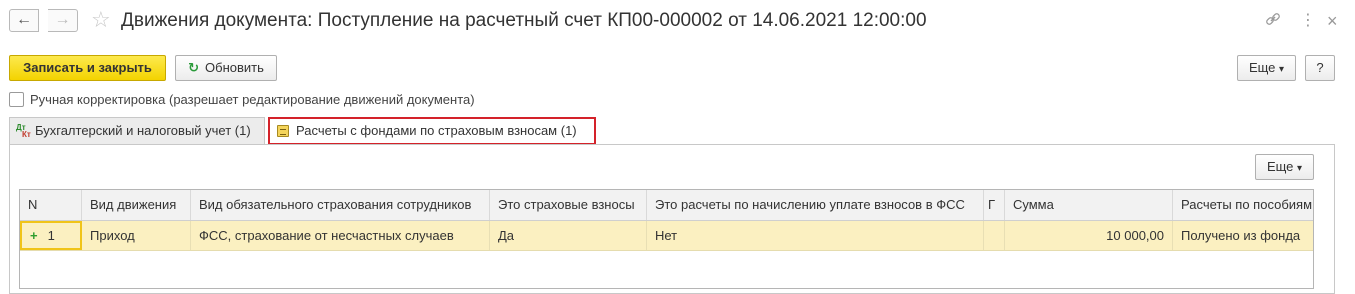  Describe the element at coordinates (340, 235) in the screenshot. I see `insurance-type-cell: ФСС, страхование от несчастных случаев` at that location.